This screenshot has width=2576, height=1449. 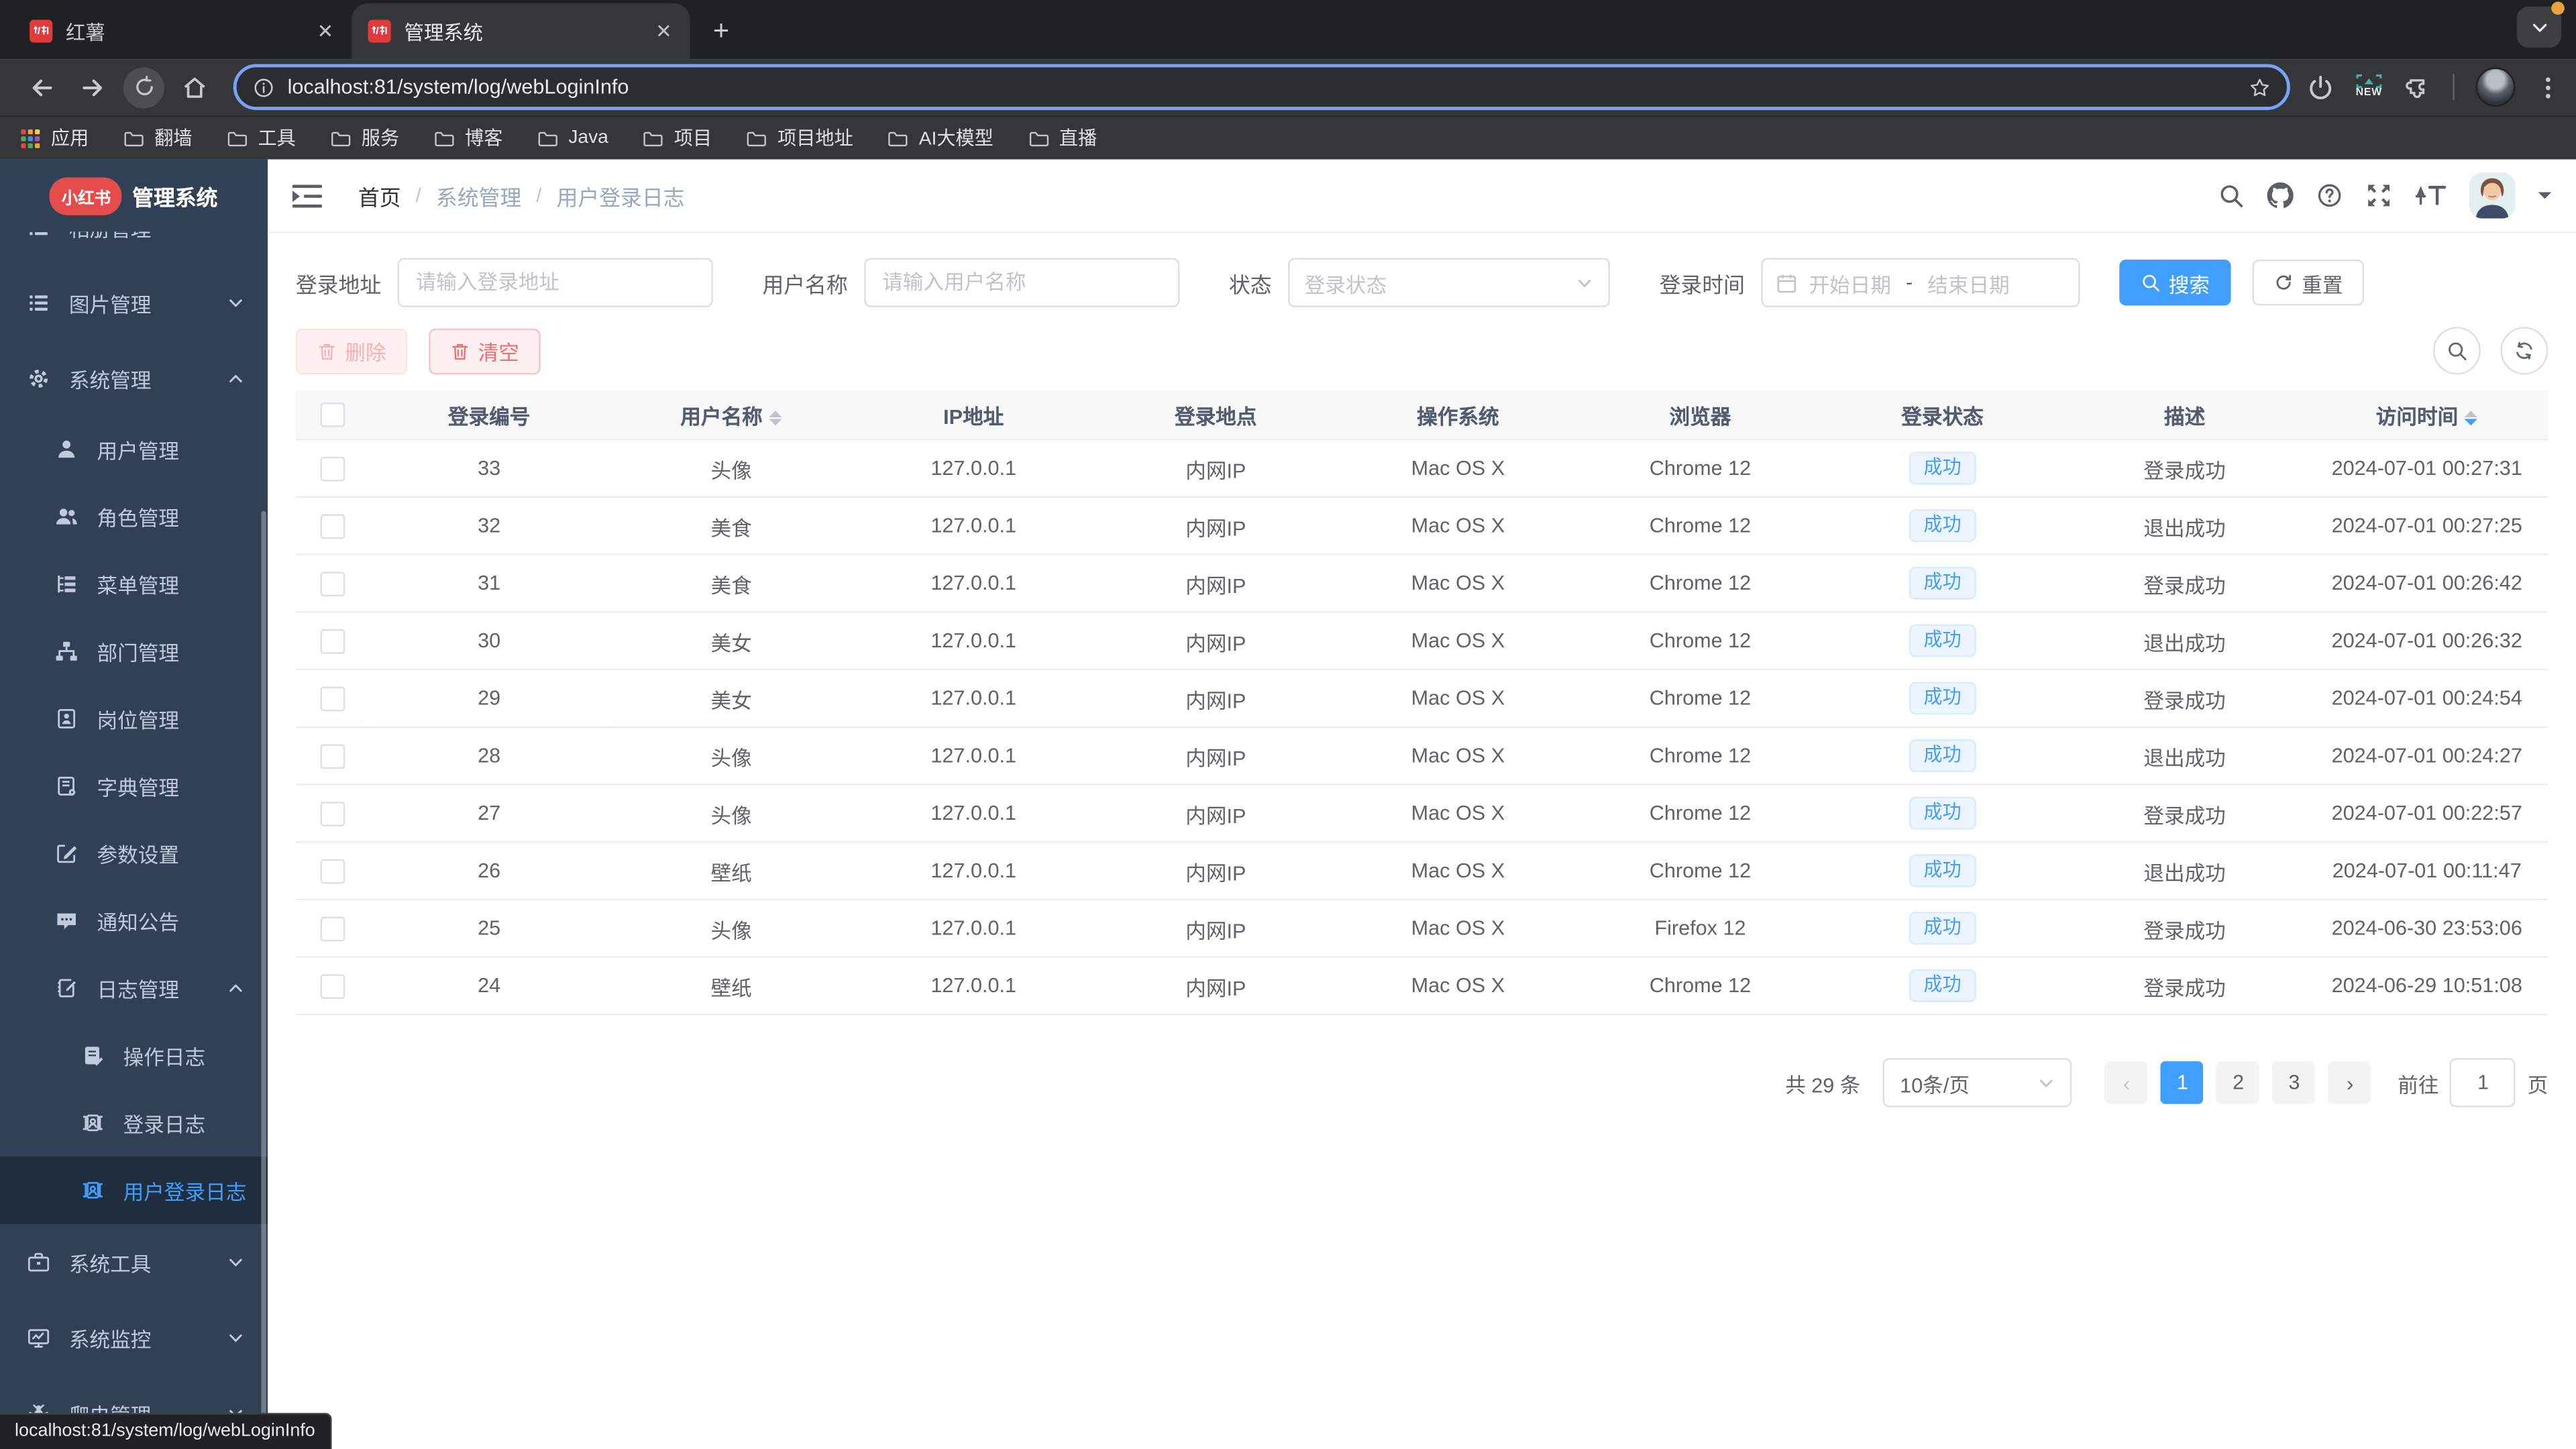 What do you see at coordinates (134, 988) in the screenshot?
I see `sidebar-item-日志管理: 日志管理` at bounding box center [134, 988].